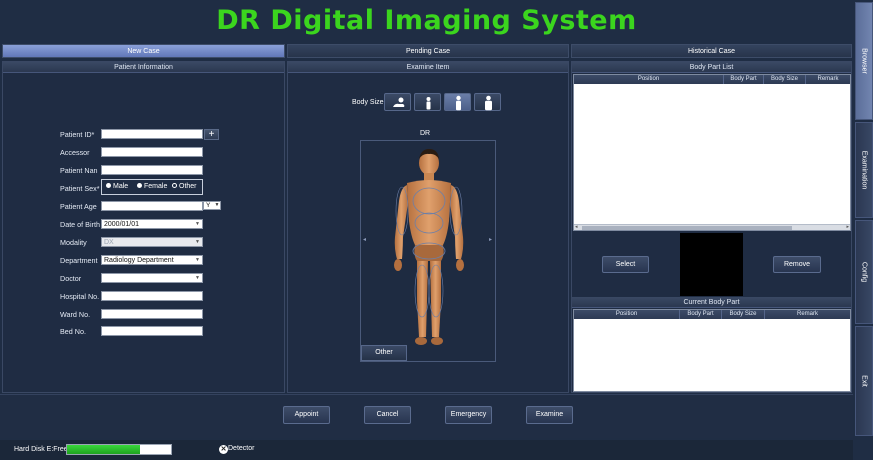 The height and width of the screenshot is (460, 873). What do you see at coordinates (712, 350) in the screenshot?
I see `current-body-part-table: Position Body Part Body Size Remark` at bounding box center [712, 350].